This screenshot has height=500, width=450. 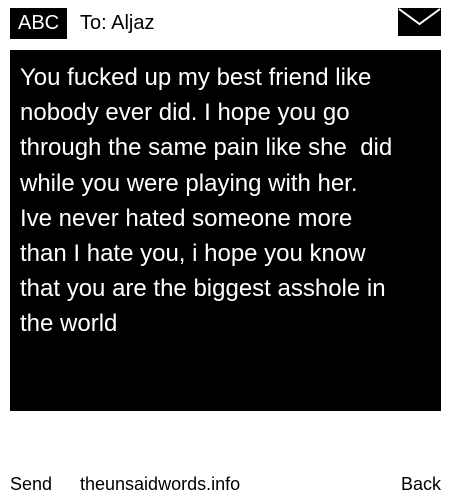 I want to click on input-mode-badge: ABC, so click(x=39, y=23).